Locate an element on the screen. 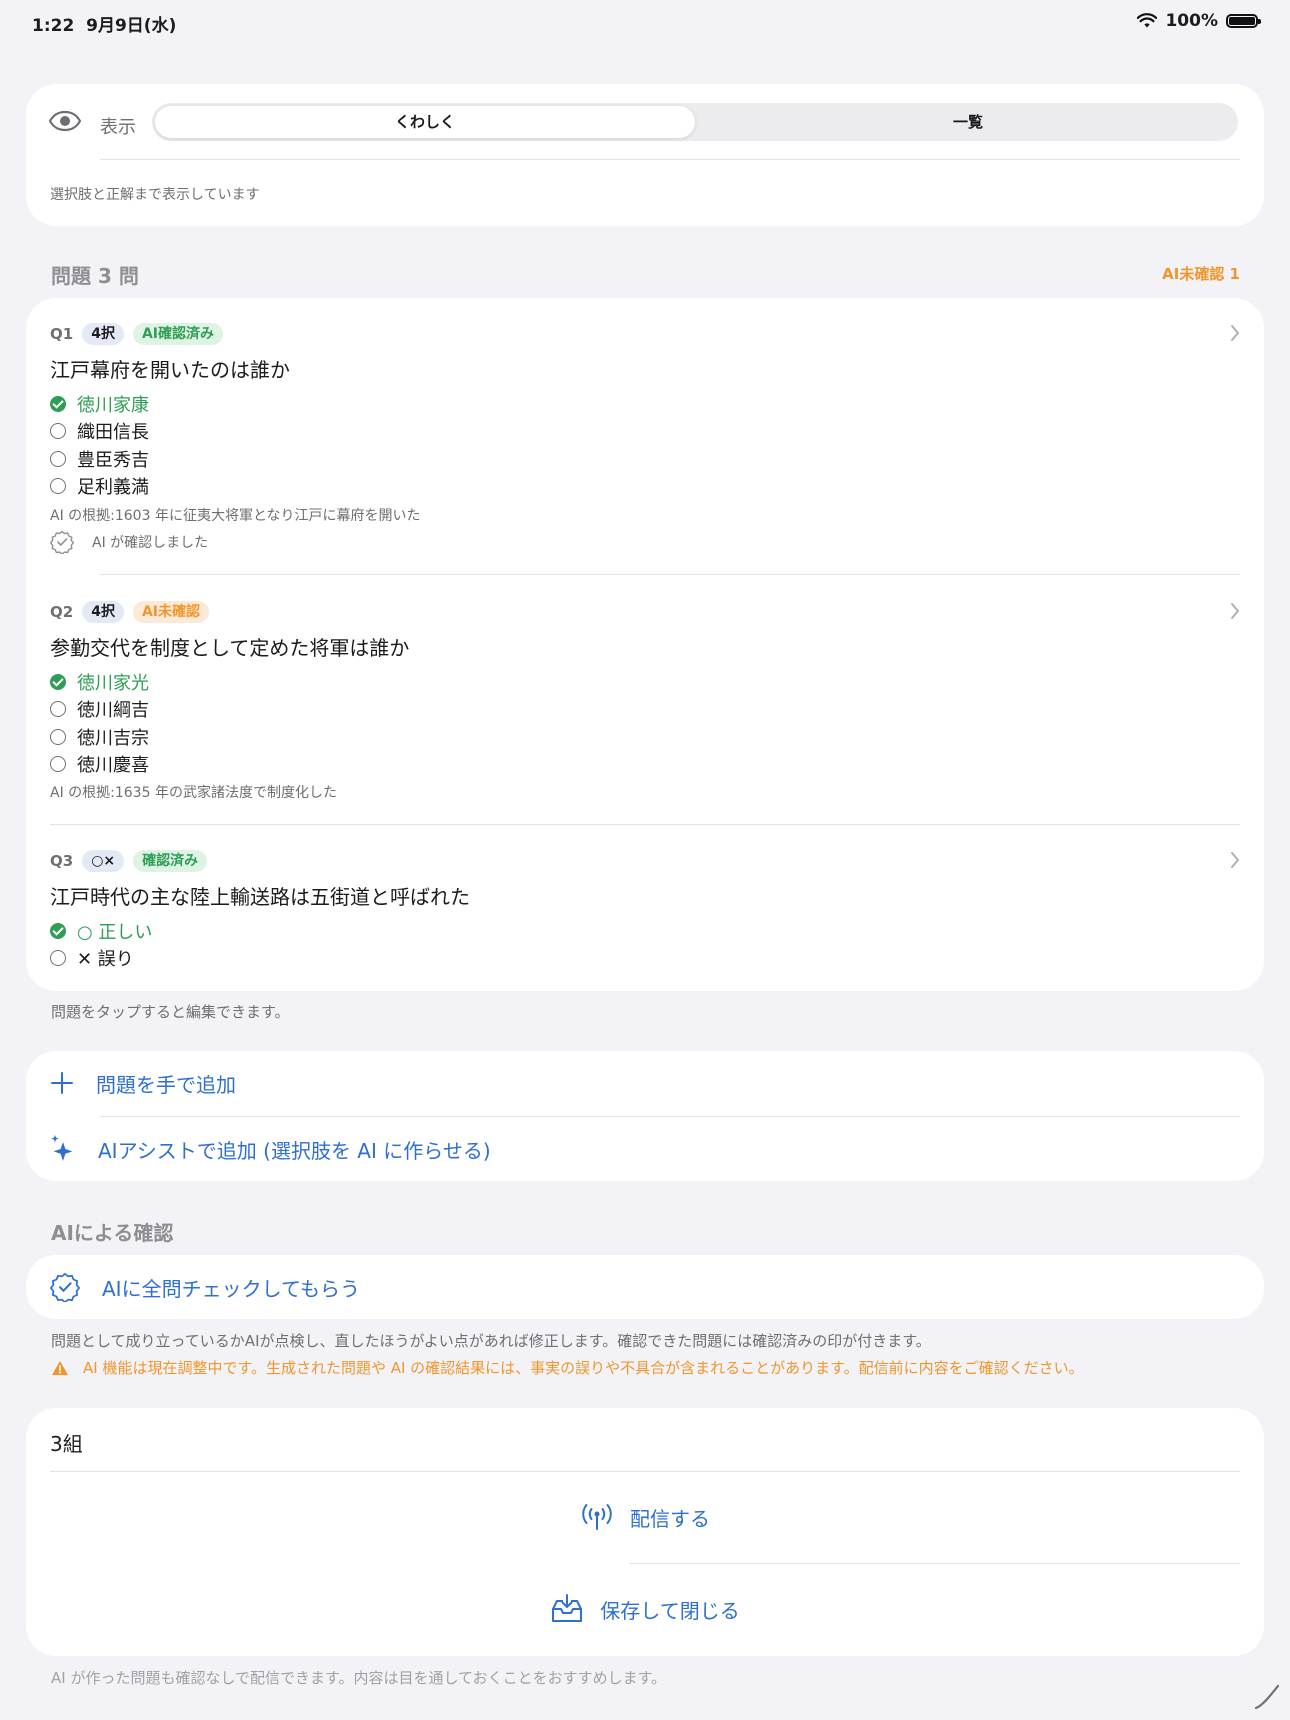  ai-unconfirmed-count: AI未確認 1 is located at coordinates (1201, 273).